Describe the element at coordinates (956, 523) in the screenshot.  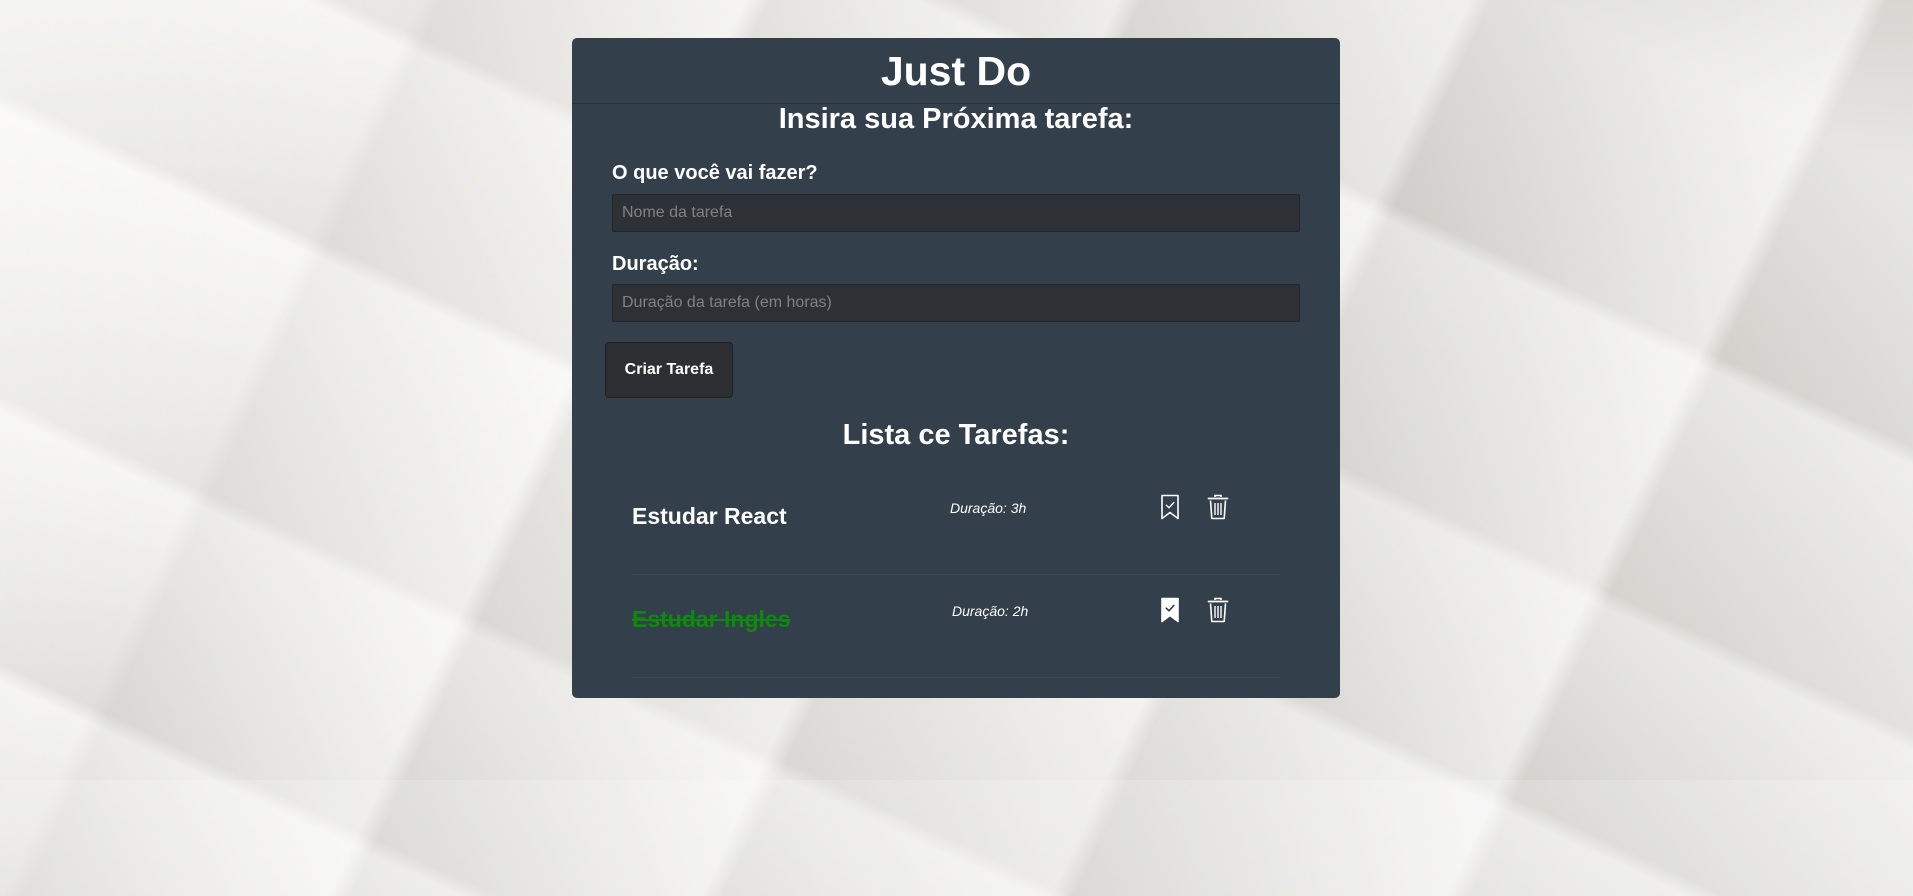
I see `task-row: Estudar React Duração: 3h` at that location.